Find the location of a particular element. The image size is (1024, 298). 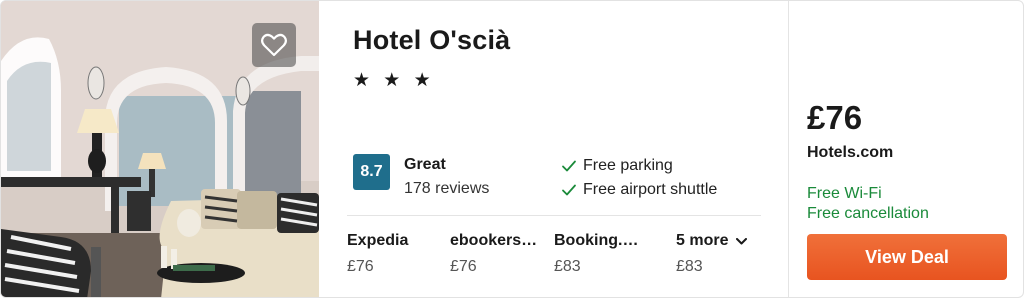

provider-deal-expedia: Expedia £76 is located at coordinates (402, 254).